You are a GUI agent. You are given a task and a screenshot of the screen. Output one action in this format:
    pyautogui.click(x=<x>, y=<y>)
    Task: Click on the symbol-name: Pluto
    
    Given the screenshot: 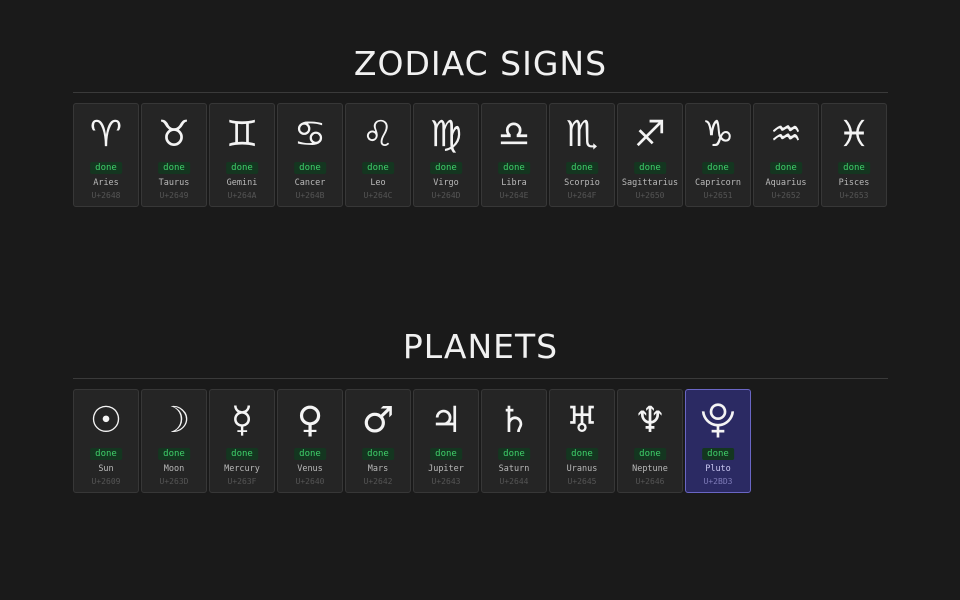 What is the action you would take?
    pyautogui.click(x=718, y=469)
    